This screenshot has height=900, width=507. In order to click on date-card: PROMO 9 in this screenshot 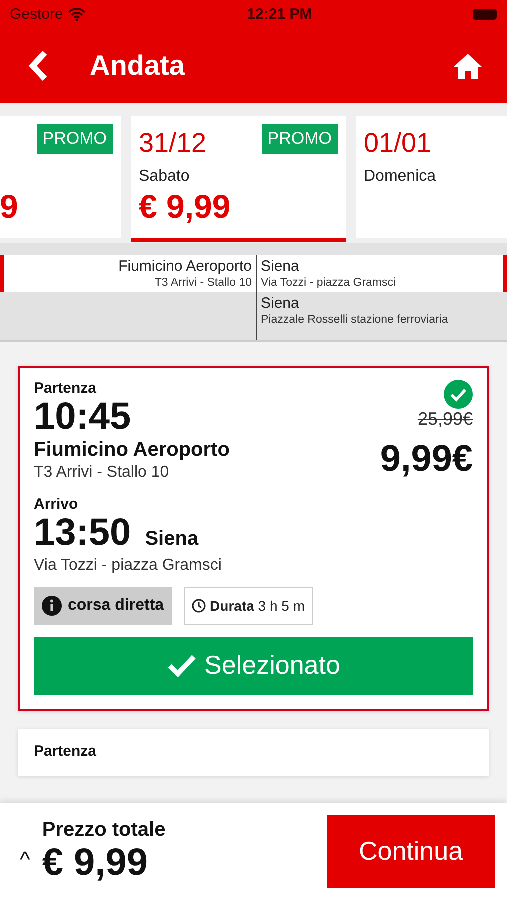, I will do `click(60, 177)`.